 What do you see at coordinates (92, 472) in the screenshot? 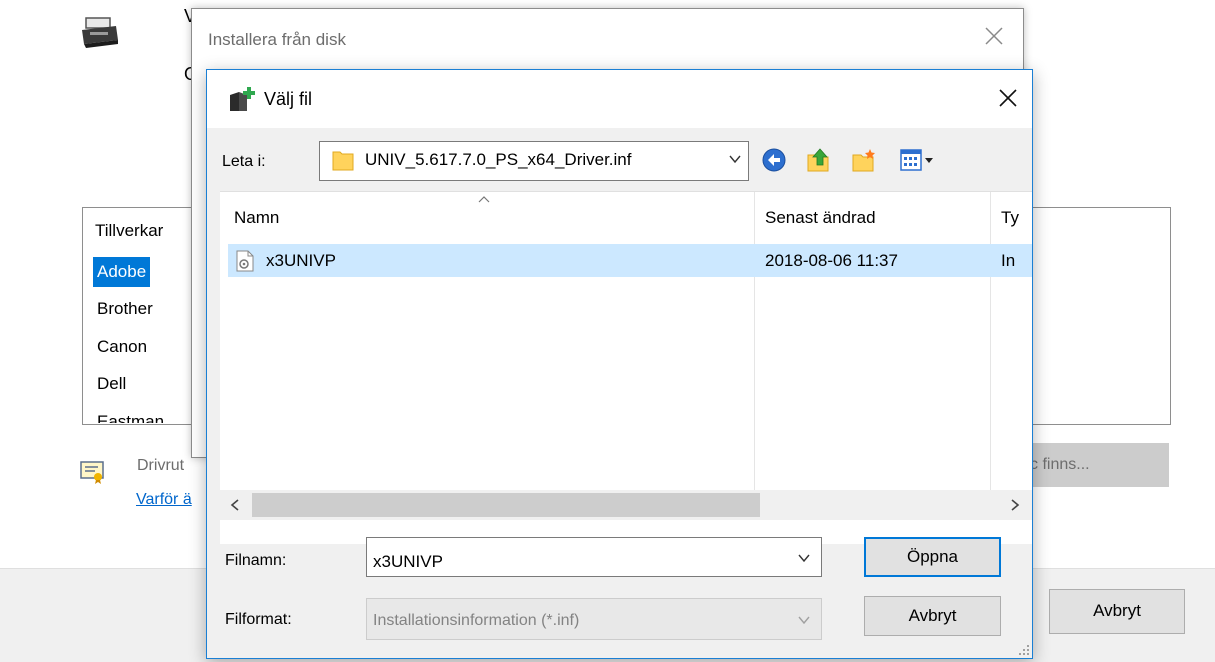
I see `certificate-icon` at bounding box center [92, 472].